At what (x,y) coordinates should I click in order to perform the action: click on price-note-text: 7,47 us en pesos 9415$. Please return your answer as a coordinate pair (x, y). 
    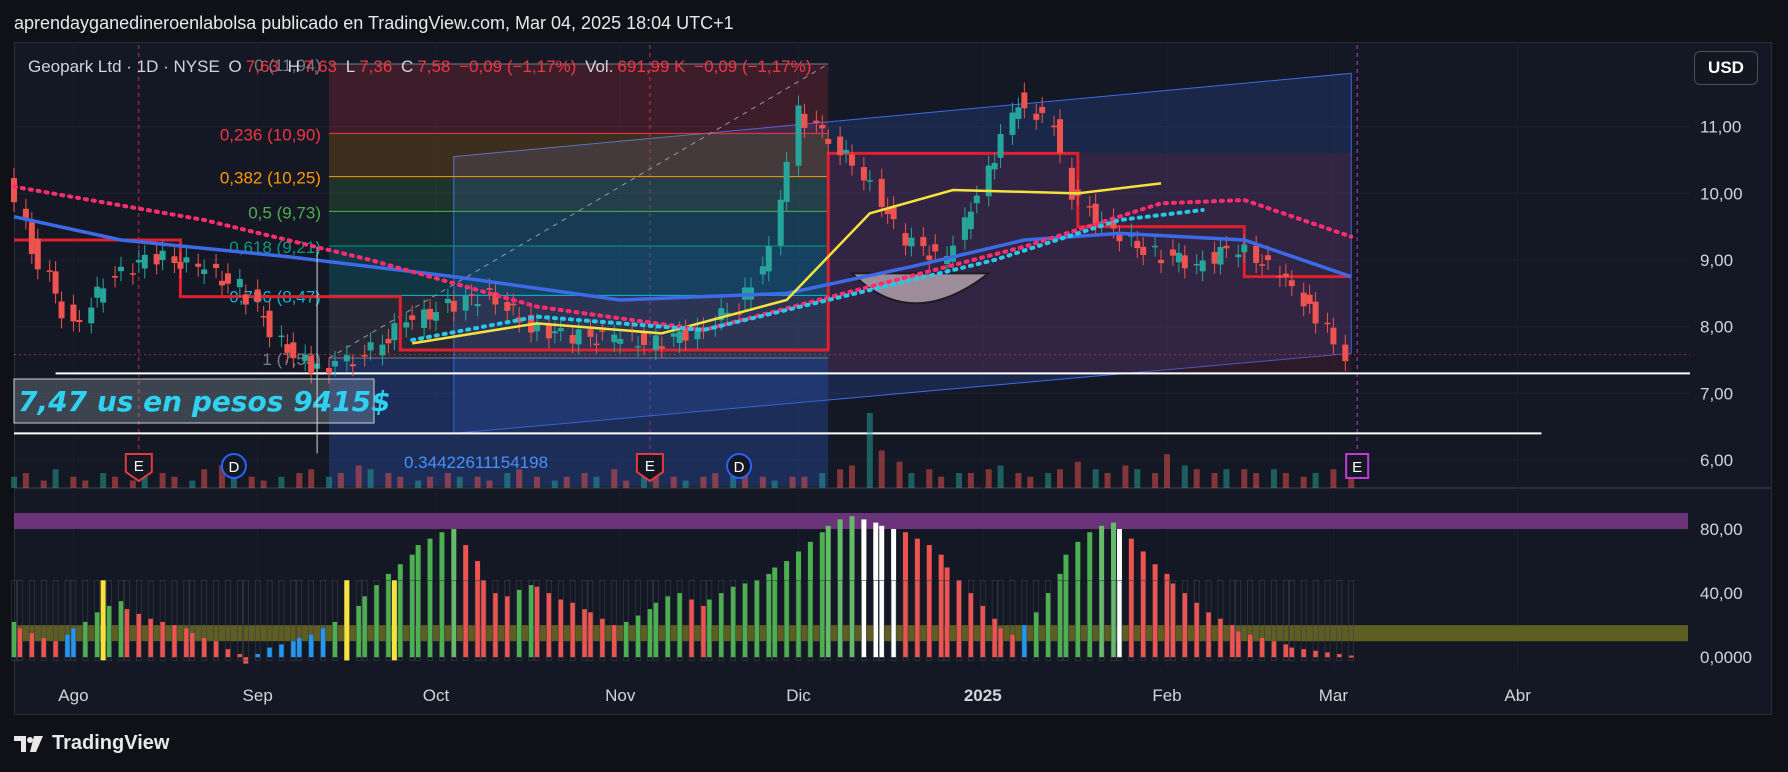
    Looking at the image, I should click on (204, 401).